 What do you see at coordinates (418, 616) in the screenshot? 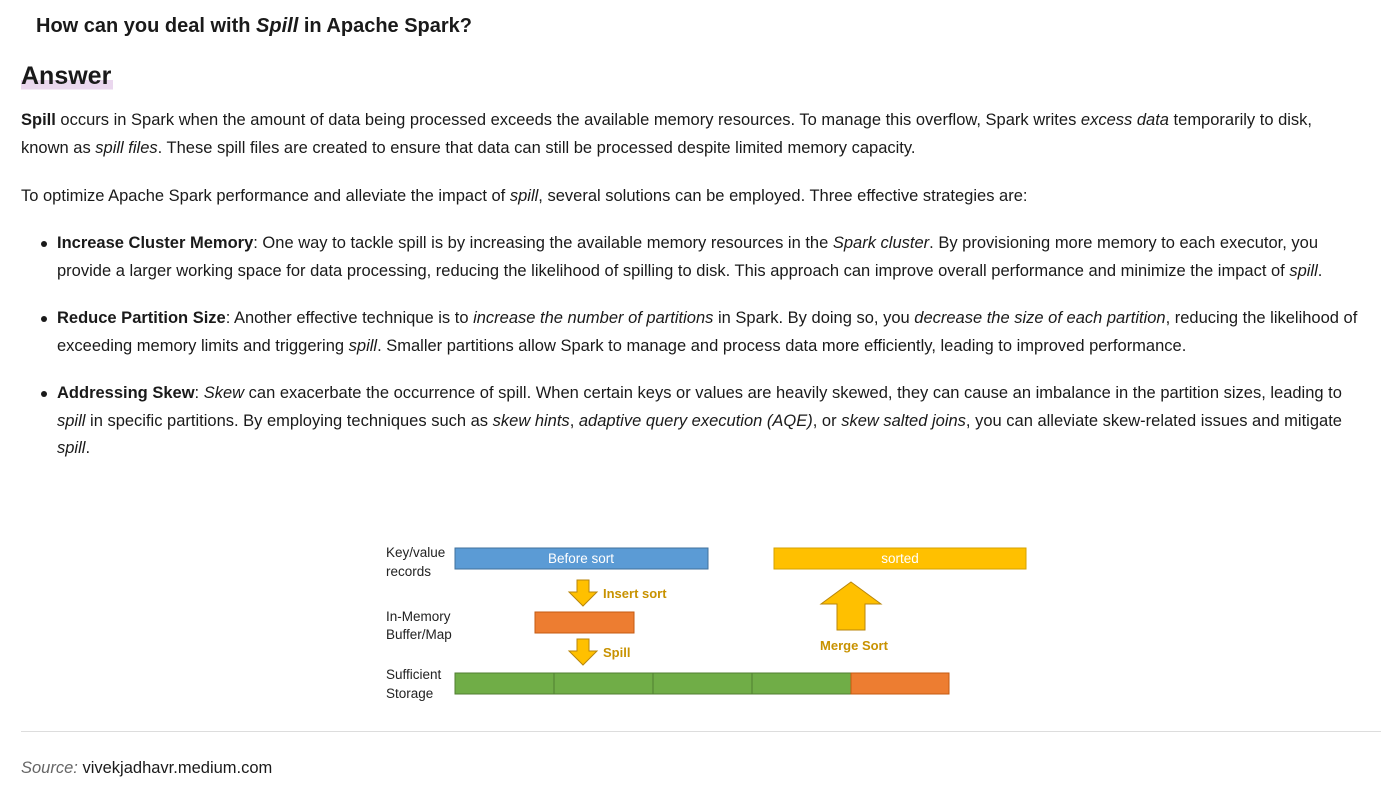
I see `row-label-line: In-Memory` at bounding box center [418, 616].